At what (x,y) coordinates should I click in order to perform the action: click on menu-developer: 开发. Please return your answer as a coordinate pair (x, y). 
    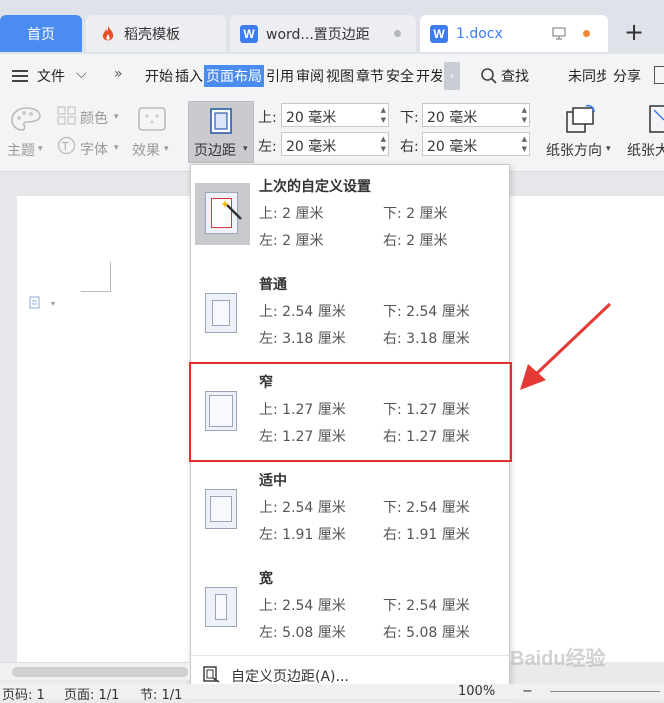
    Looking at the image, I should click on (429, 76).